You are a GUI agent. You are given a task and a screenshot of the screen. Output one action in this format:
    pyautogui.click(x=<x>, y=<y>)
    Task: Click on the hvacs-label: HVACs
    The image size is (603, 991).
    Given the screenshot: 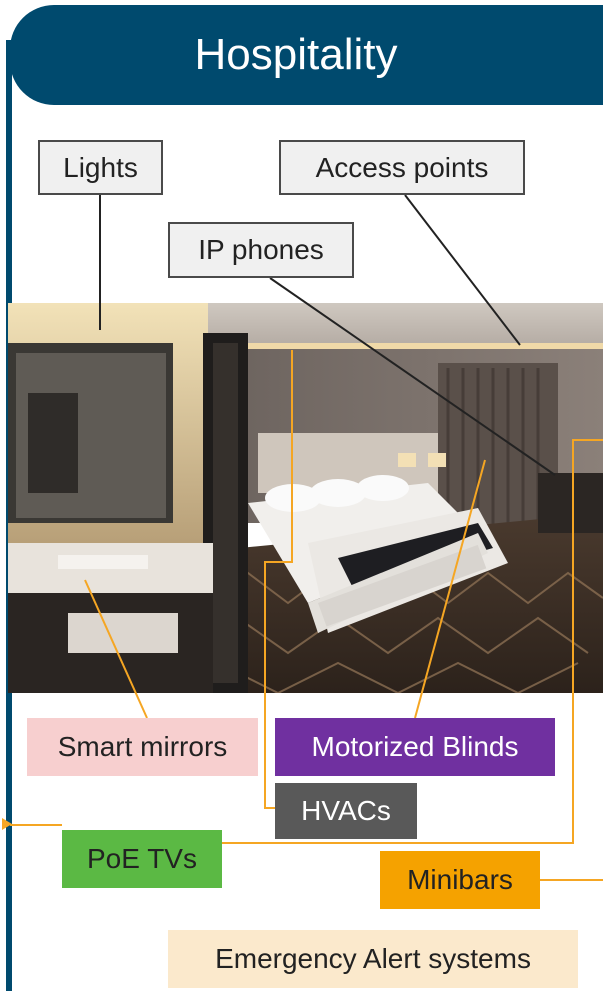 What is the action you would take?
    pyautogui.click(x=346, y=810)
    